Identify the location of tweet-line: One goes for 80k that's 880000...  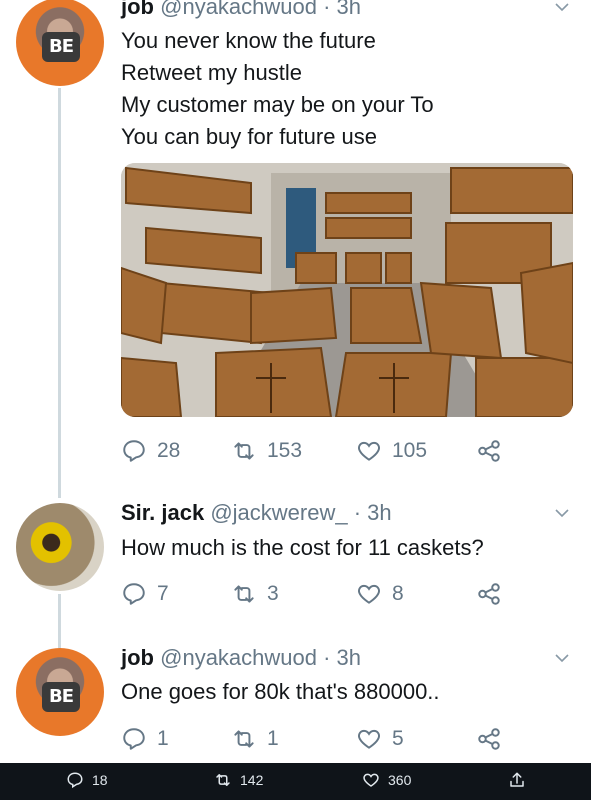
(280, 691).